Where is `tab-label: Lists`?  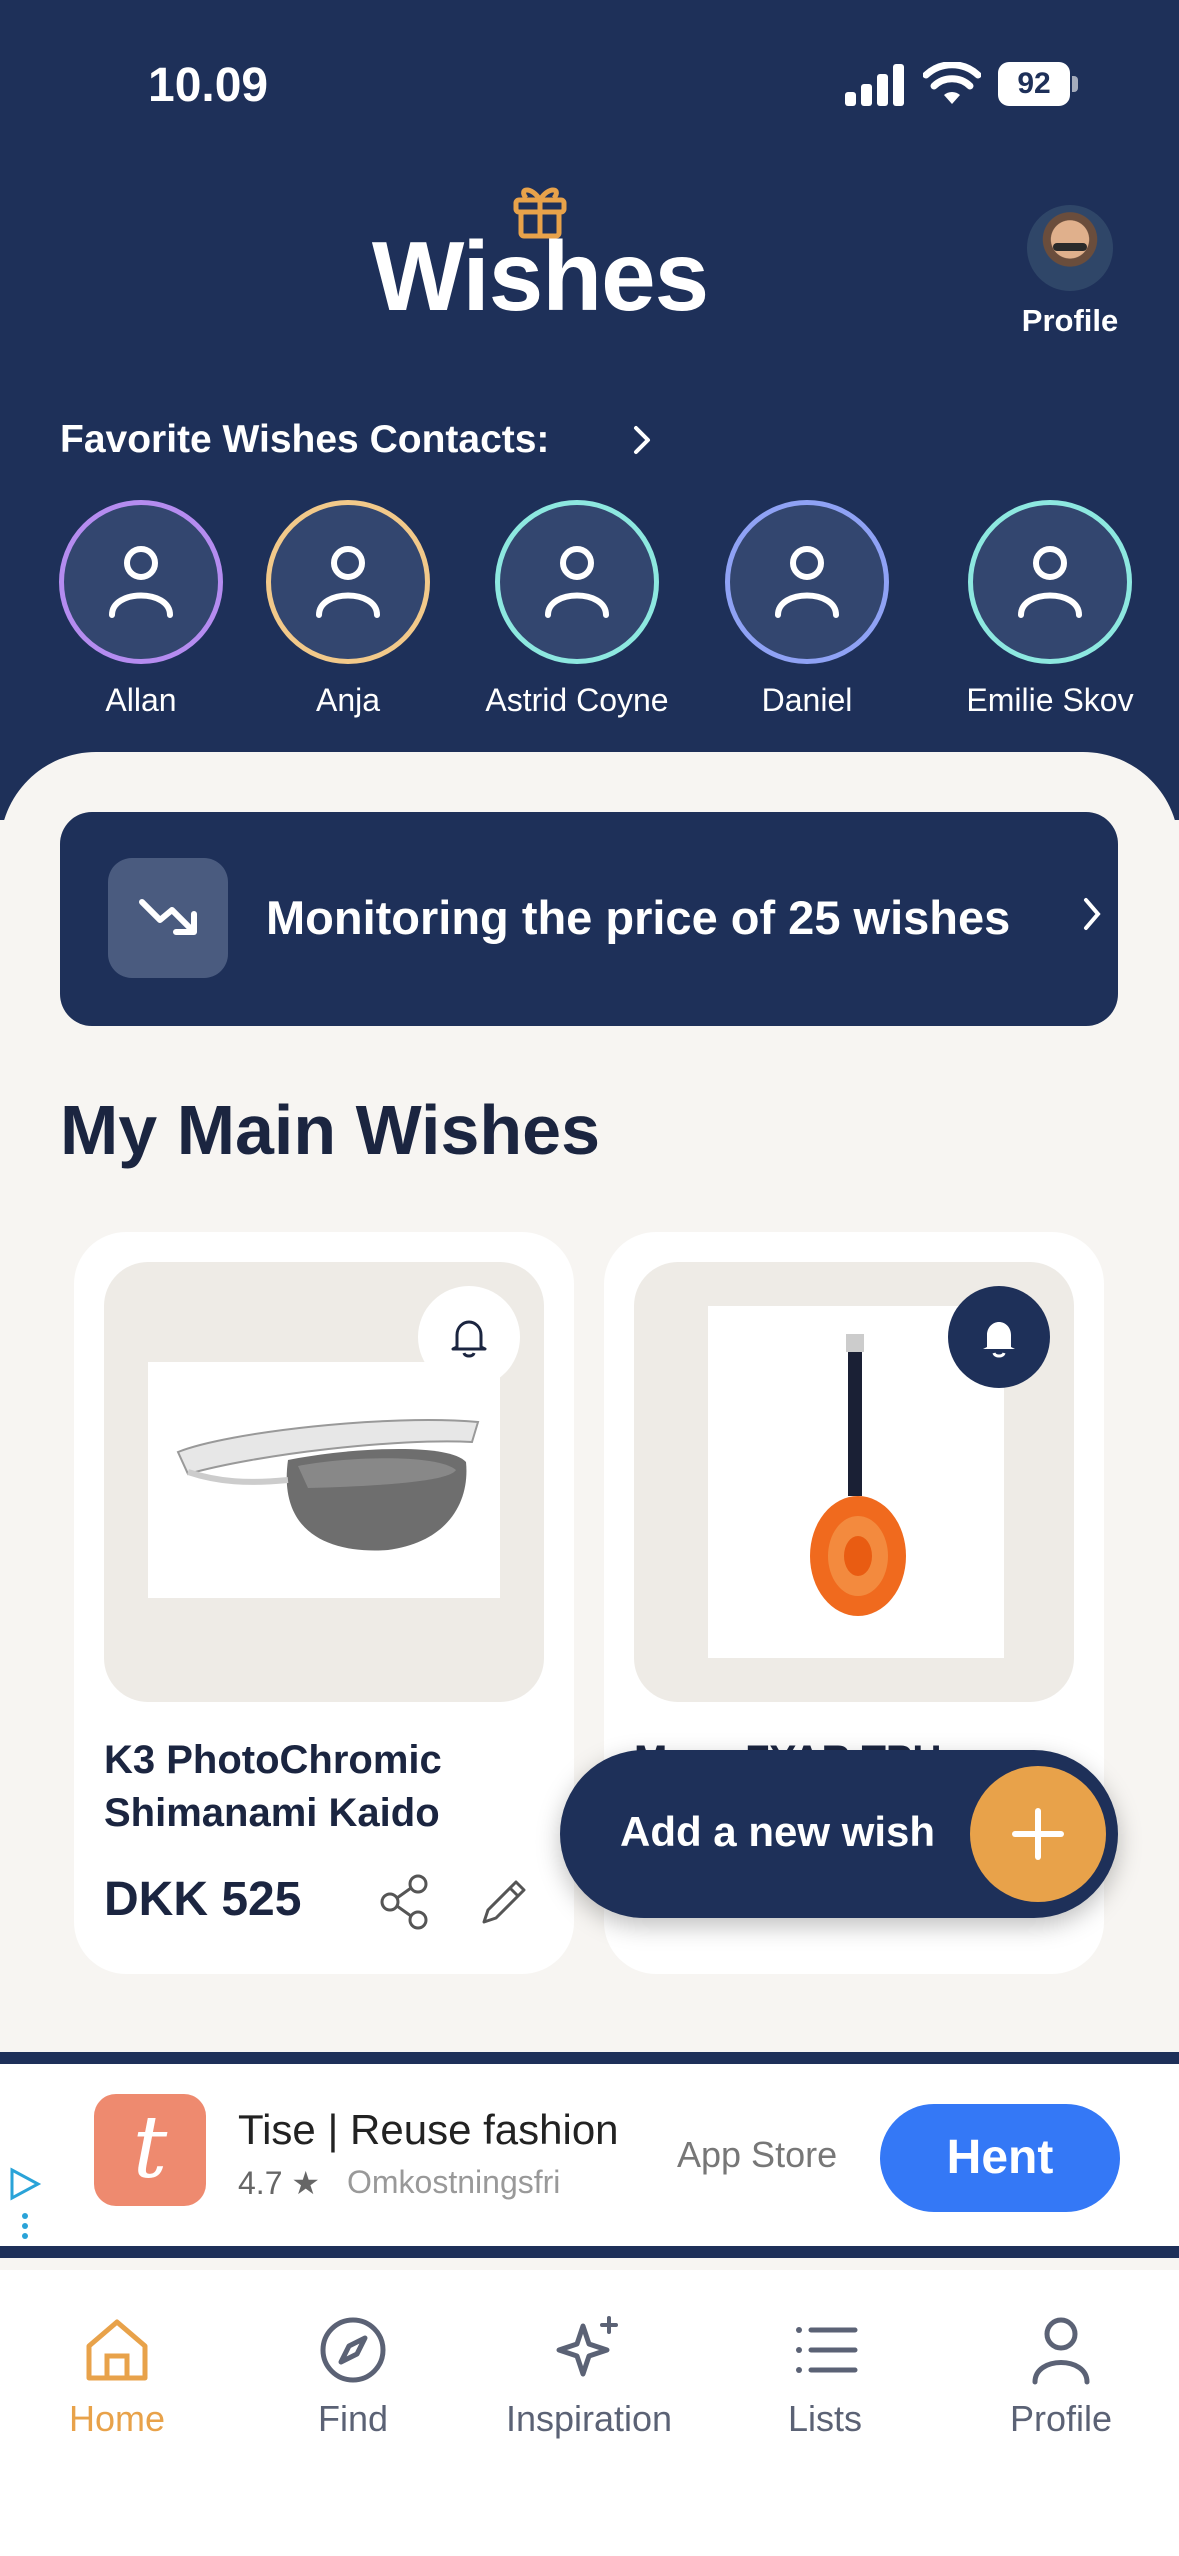
tab-label: Lists is located at coordinates (825, 2418).